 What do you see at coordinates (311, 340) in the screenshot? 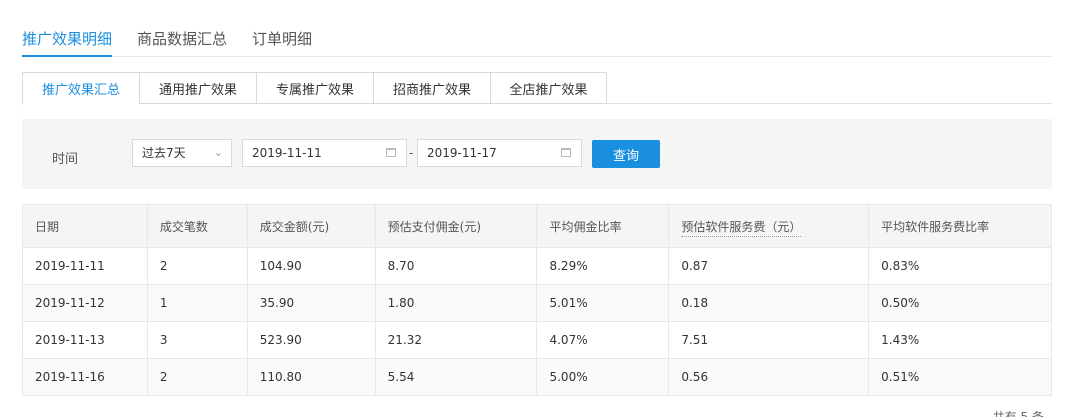
I see `cell-deal-amount: 523.90` at bounding box center [311, 340].